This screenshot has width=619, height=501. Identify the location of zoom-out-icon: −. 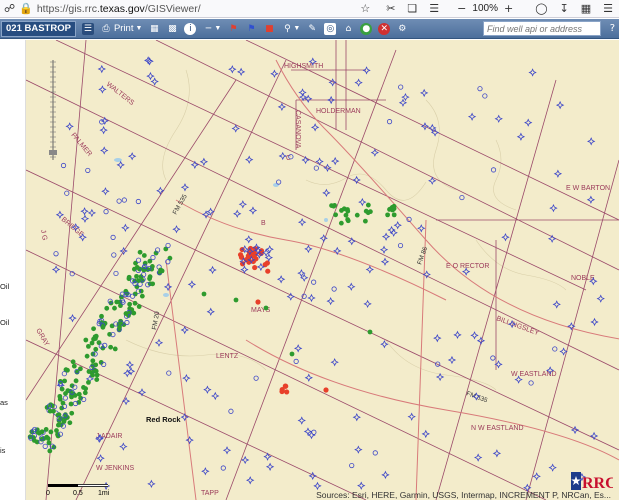
(461, 9).